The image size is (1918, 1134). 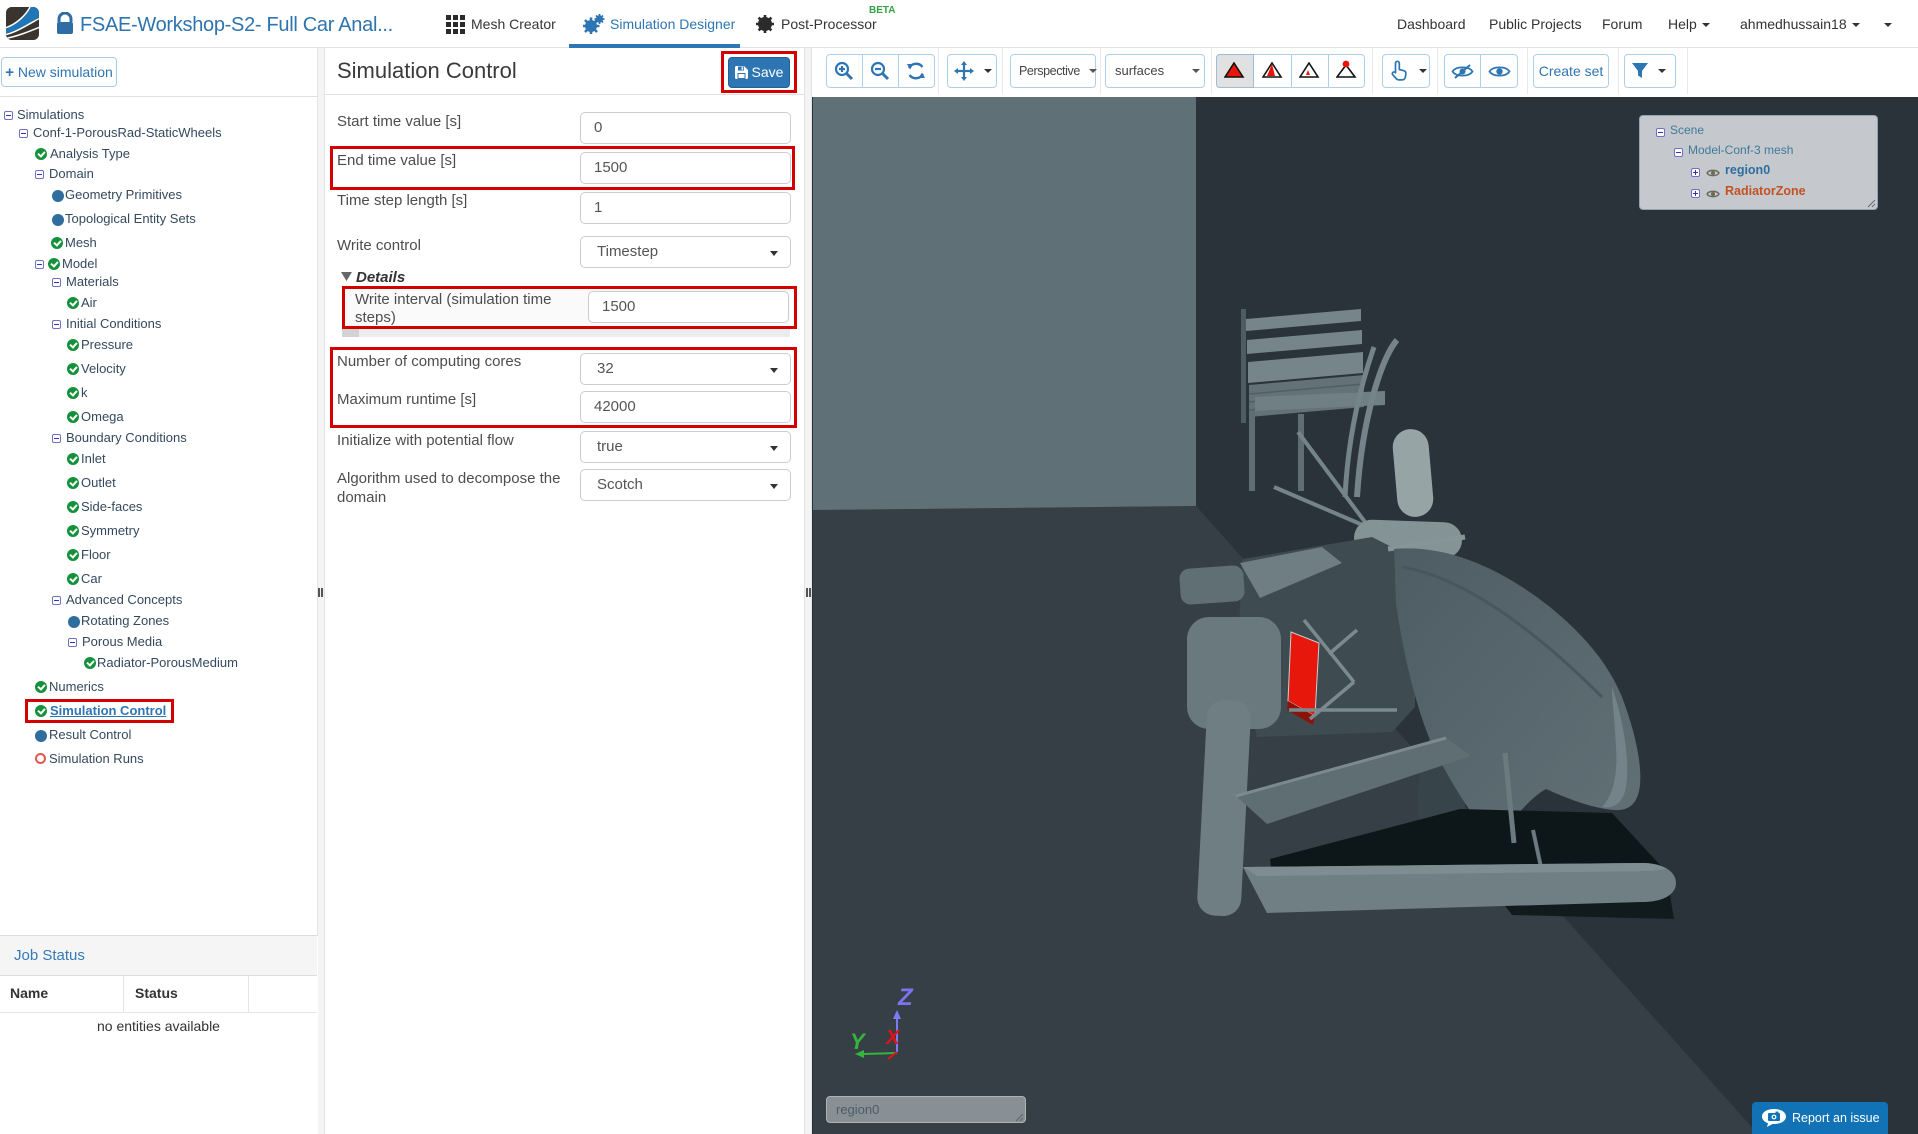 I want to click on svg-text: Z, so click(x=905, y=997).